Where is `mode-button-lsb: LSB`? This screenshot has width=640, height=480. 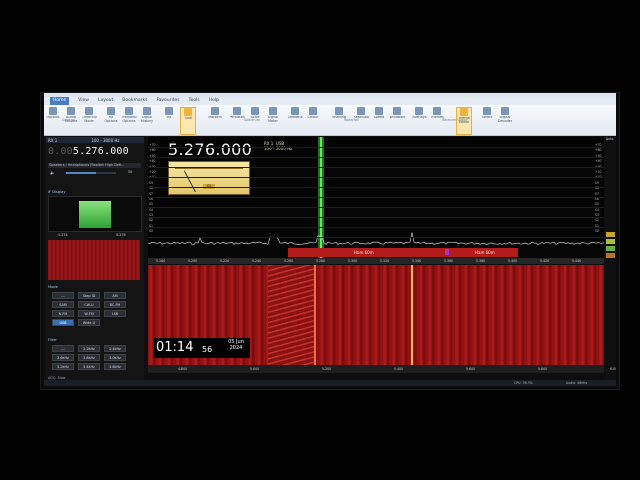
mode-button-lsb: LSB is located at coordinates (115, 313).